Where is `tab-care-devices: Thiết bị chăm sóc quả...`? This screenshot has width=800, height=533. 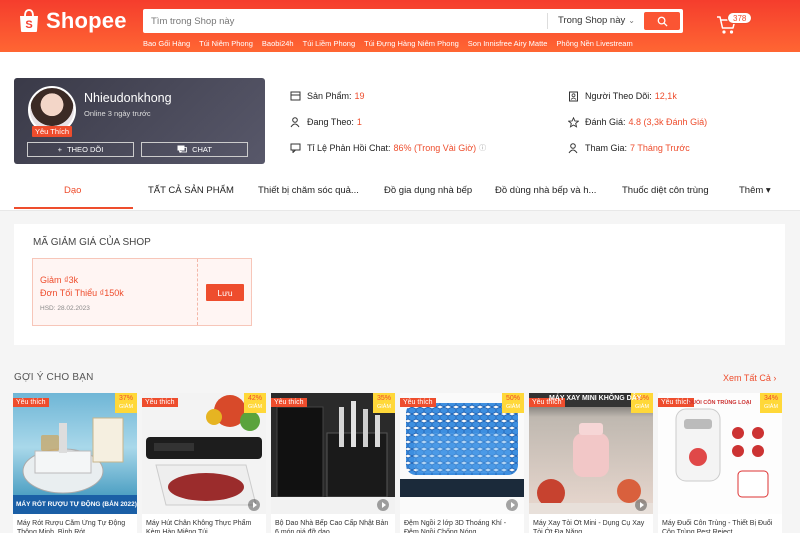
tab-care-devices: Thiết bị chăm sóc quả... is located at coordinates (308, 190).